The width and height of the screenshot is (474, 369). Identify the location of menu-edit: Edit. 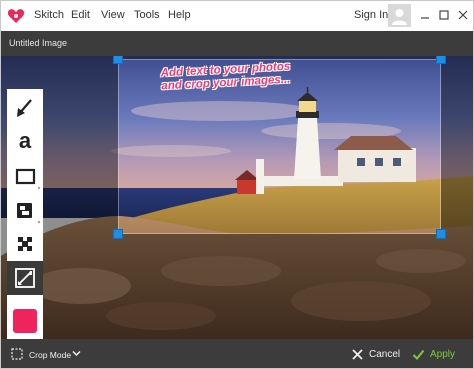
(80, 15).